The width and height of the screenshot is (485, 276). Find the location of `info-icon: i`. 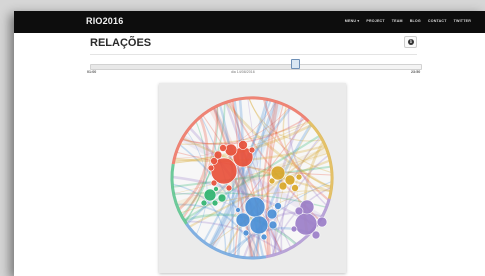

info-icon: i is located at coordinates (411, 42).